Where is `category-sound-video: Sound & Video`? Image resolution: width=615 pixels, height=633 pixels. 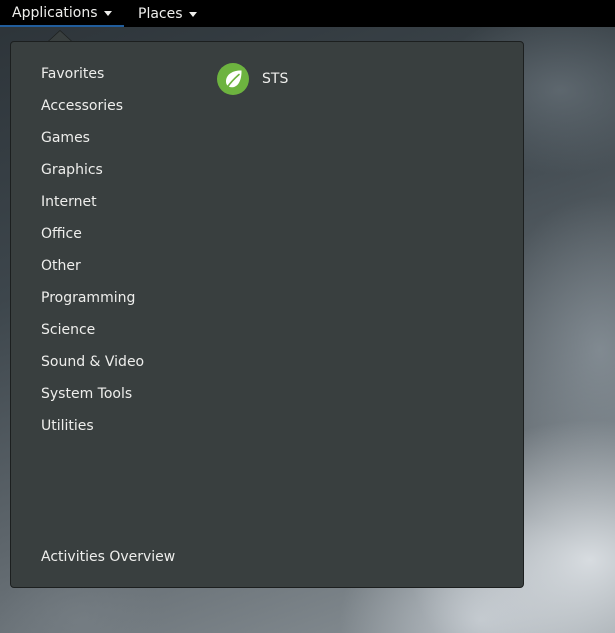 category-sound-video: Sound & Video is located at coordinates (92, 362).